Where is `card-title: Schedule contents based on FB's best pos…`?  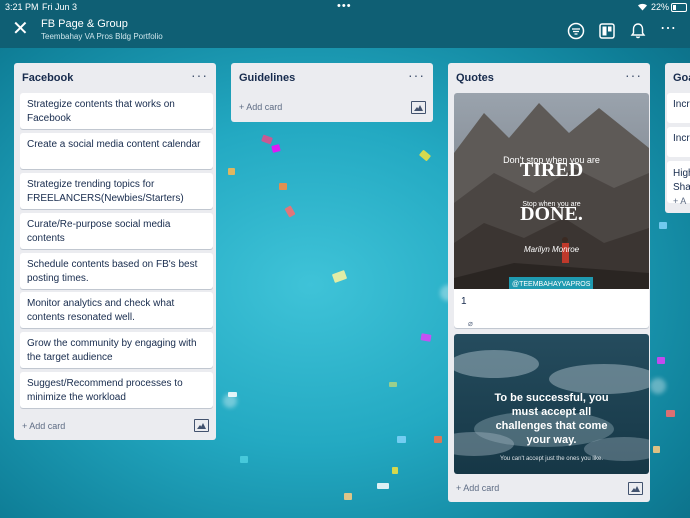 card-title: Schedule contents based on FB's best pos… is located at coordinates (112, 271).